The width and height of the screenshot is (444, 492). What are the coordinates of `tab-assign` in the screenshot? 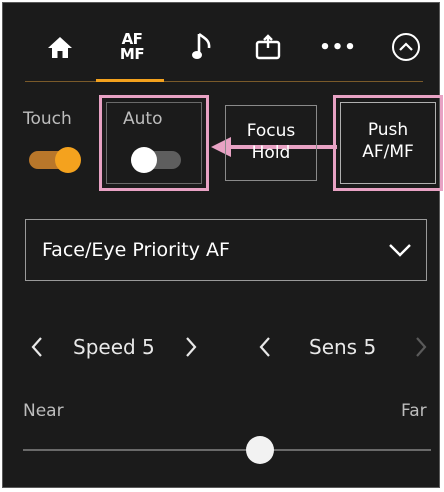 It's located at (268, 47).